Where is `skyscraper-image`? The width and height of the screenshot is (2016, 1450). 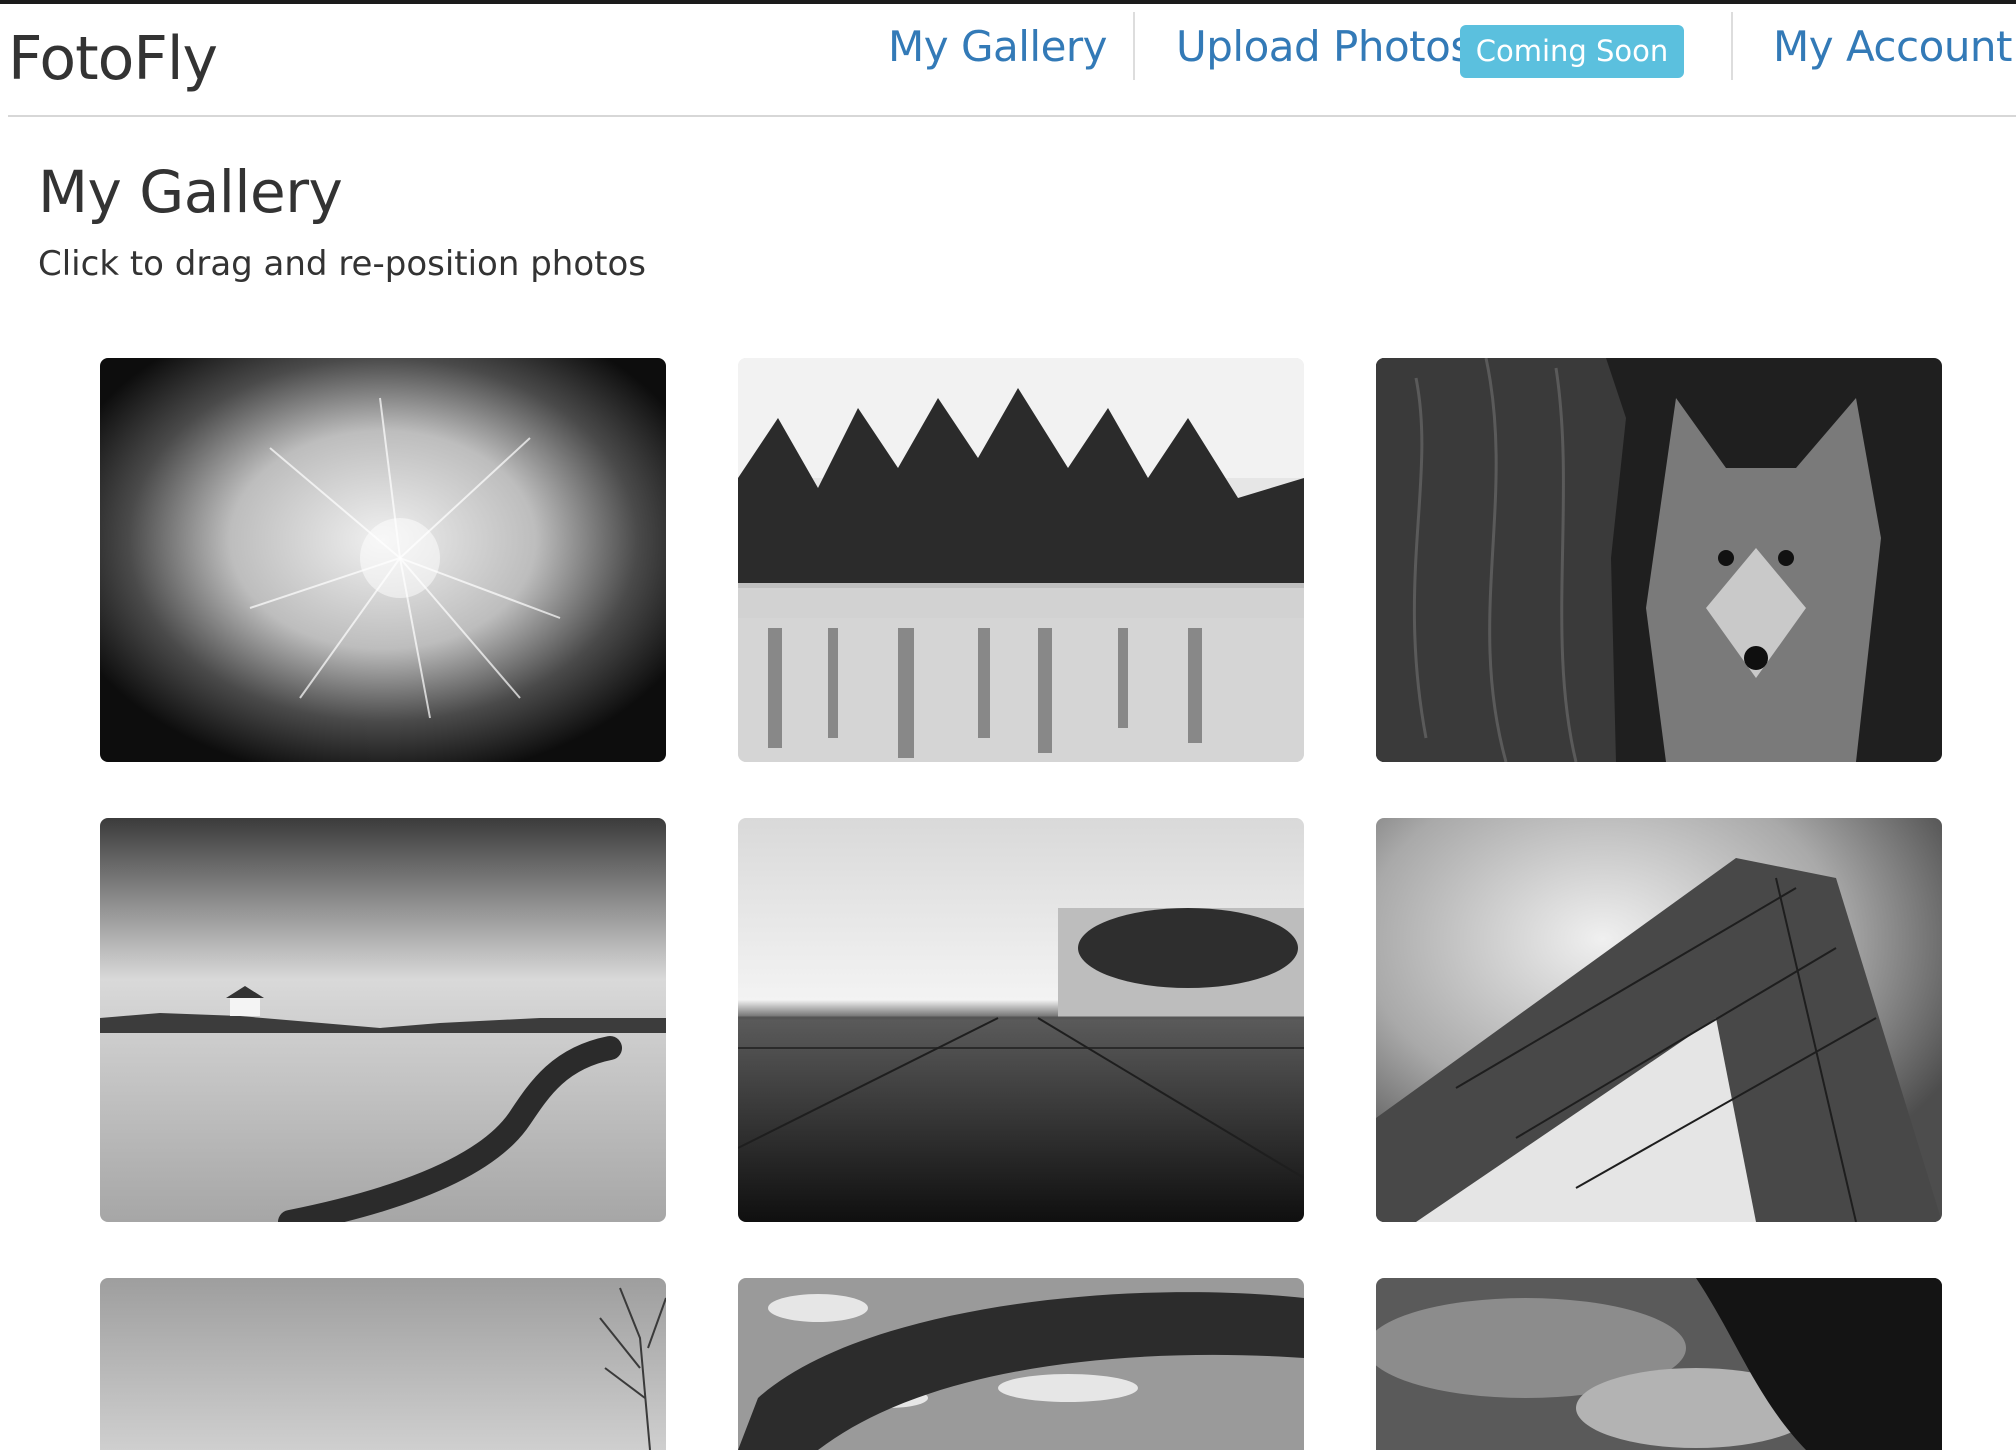 skyscraper-image is located at coordinates (1659, 1020).